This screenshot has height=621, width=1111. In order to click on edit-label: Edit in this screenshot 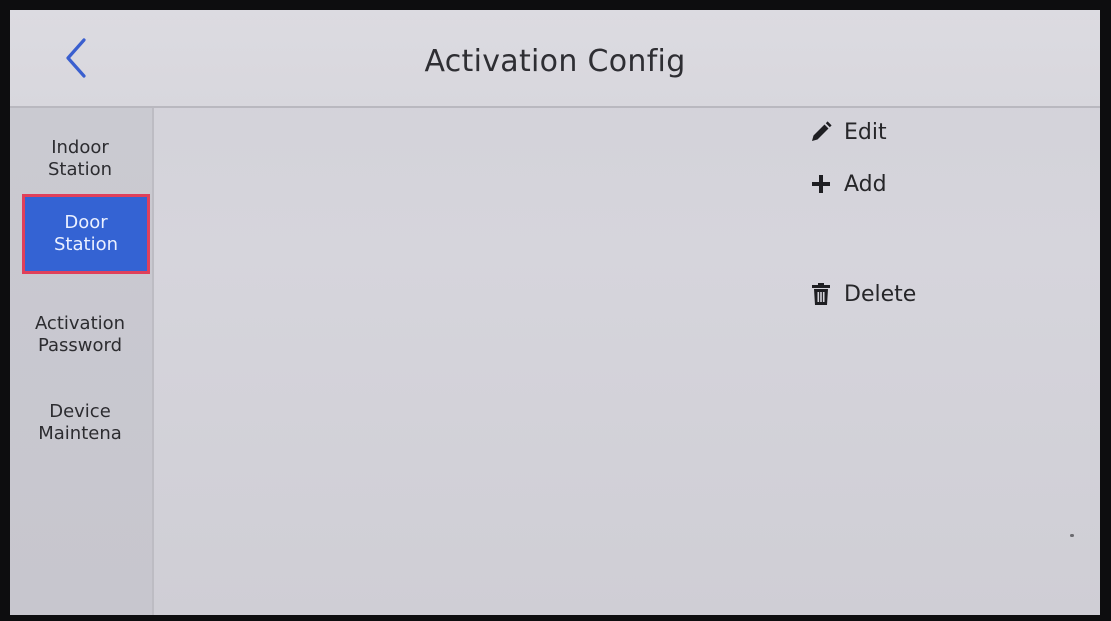, I will do `click(865, 132)`.